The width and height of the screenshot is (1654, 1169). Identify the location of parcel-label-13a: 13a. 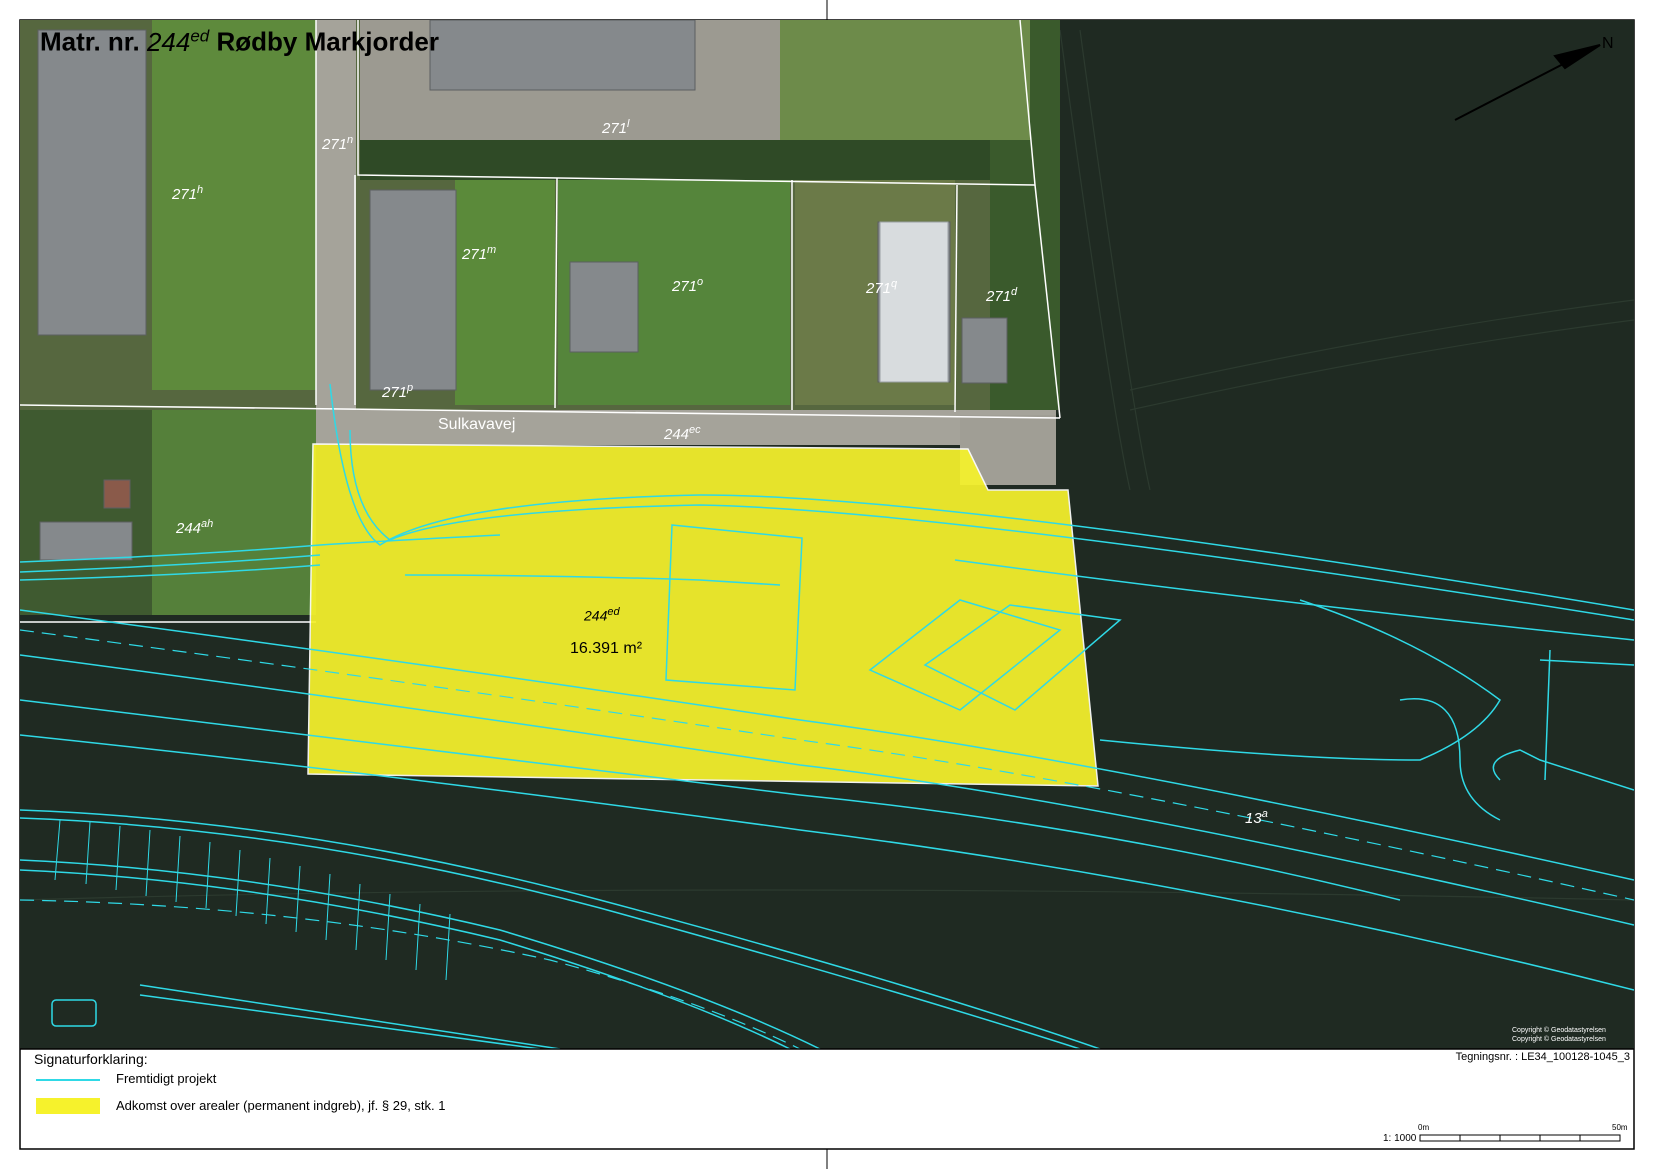
(1256, 817).